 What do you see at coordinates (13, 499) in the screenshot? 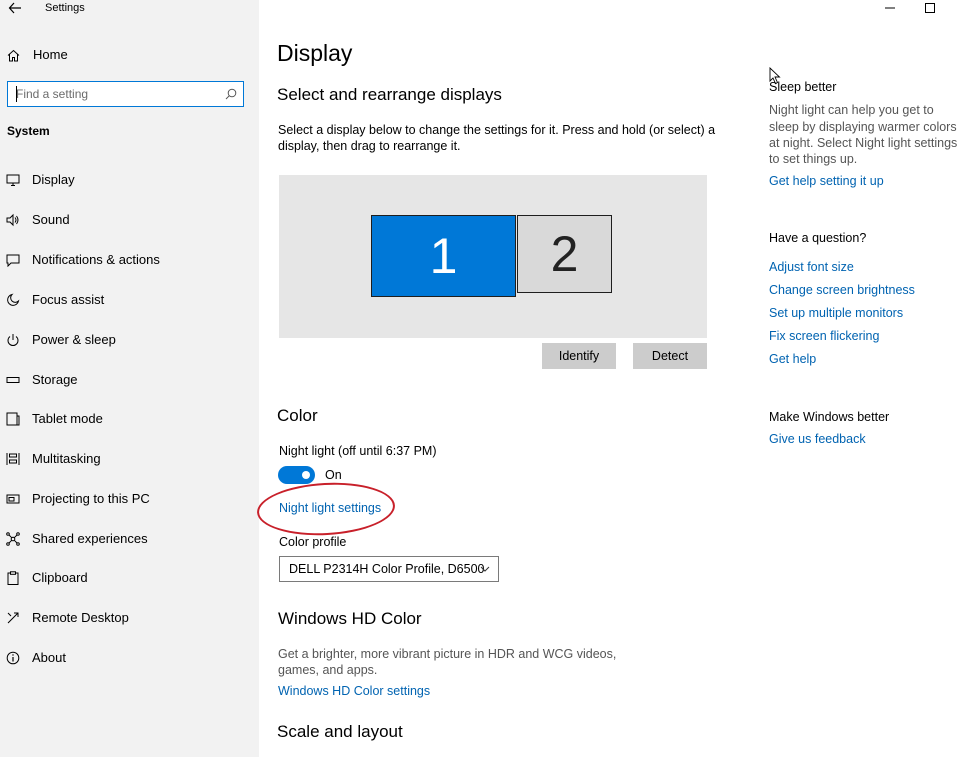
I see `projecting-icon` at bounding box center [13, 499].